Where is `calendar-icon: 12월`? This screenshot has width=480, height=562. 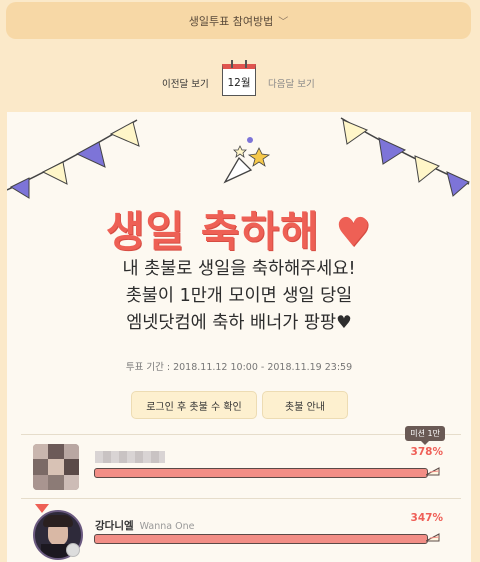
calendar-icon: 12월 is located at coordinates (239, 78).